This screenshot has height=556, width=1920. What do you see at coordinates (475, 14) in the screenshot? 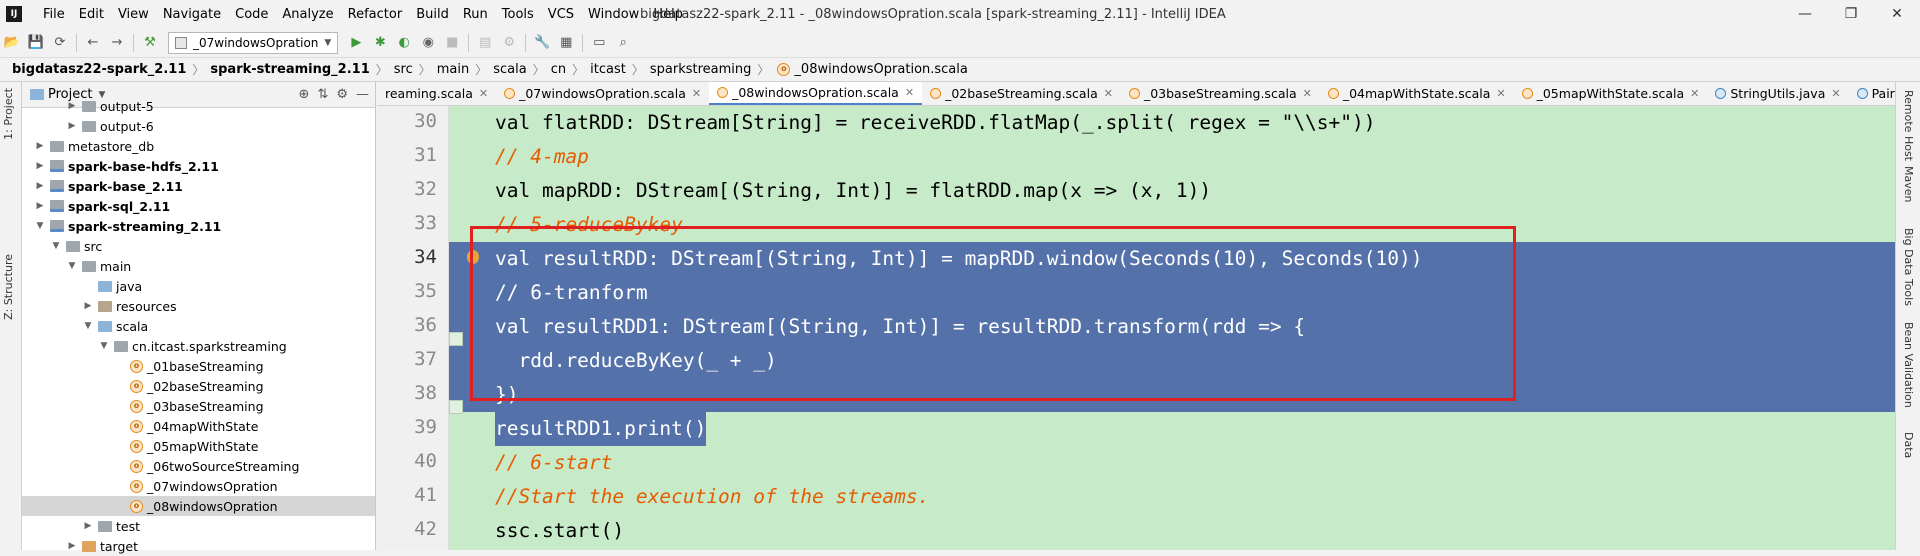
I see `menu-run: Run` at bounding box center [475, 14].